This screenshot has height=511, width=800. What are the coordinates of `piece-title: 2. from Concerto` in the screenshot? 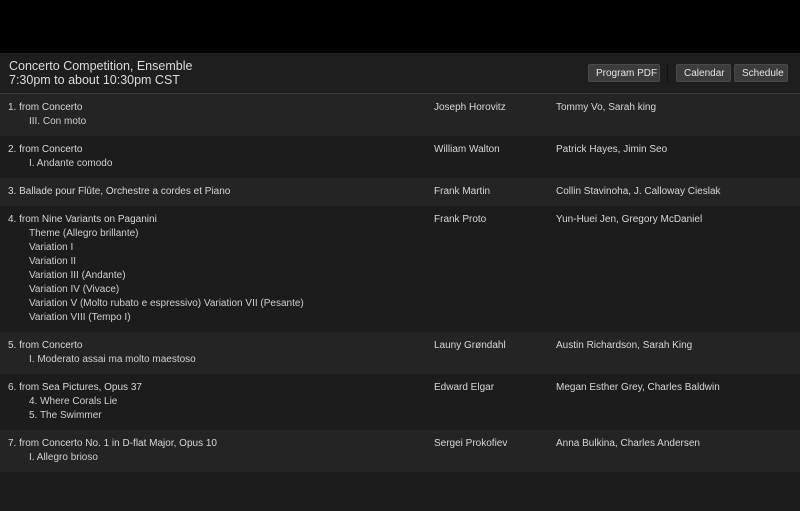 It's located at (45, 149).